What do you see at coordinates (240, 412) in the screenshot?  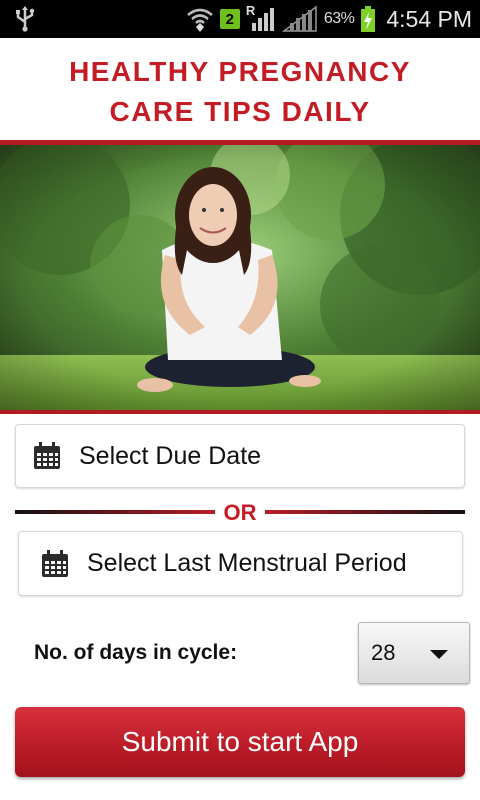 I see `hero-divider` at bounding box center [240, 412].